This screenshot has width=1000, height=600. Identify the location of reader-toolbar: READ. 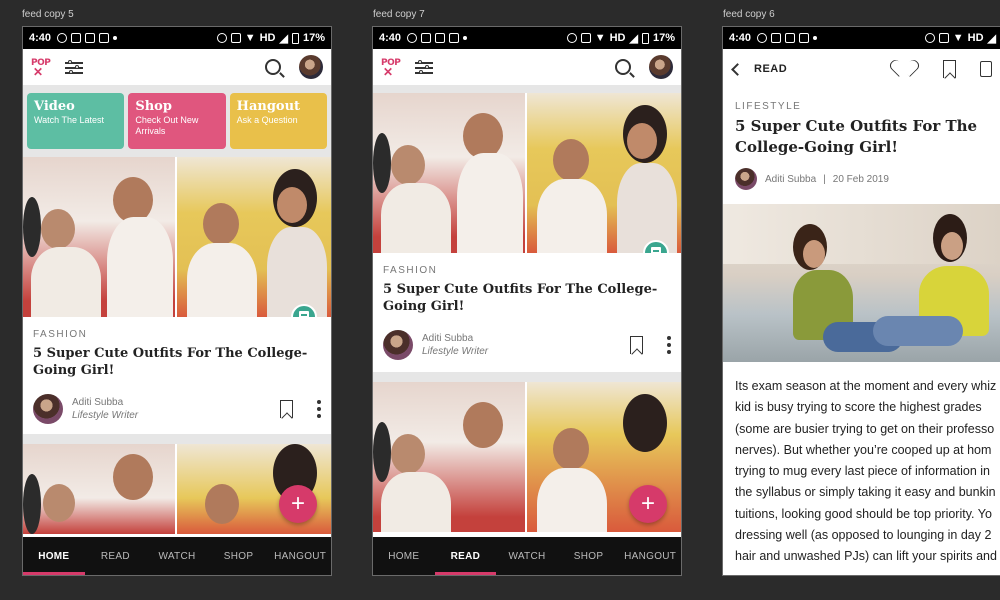
(861, 69).